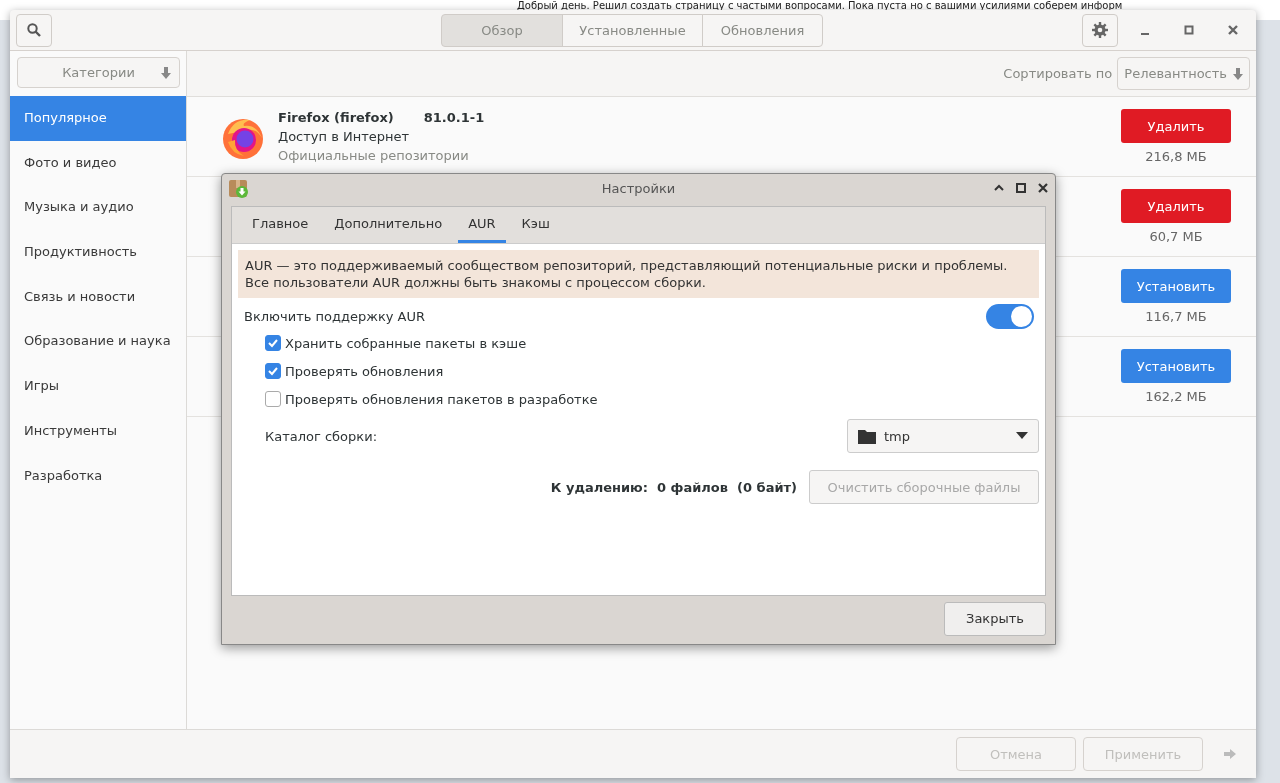 The height and width of the screenshot is (783, 1280). Describe the element at coordinates (995, 618) in the screenshot. I see `close-dialog-button: Закрыть` at that location.